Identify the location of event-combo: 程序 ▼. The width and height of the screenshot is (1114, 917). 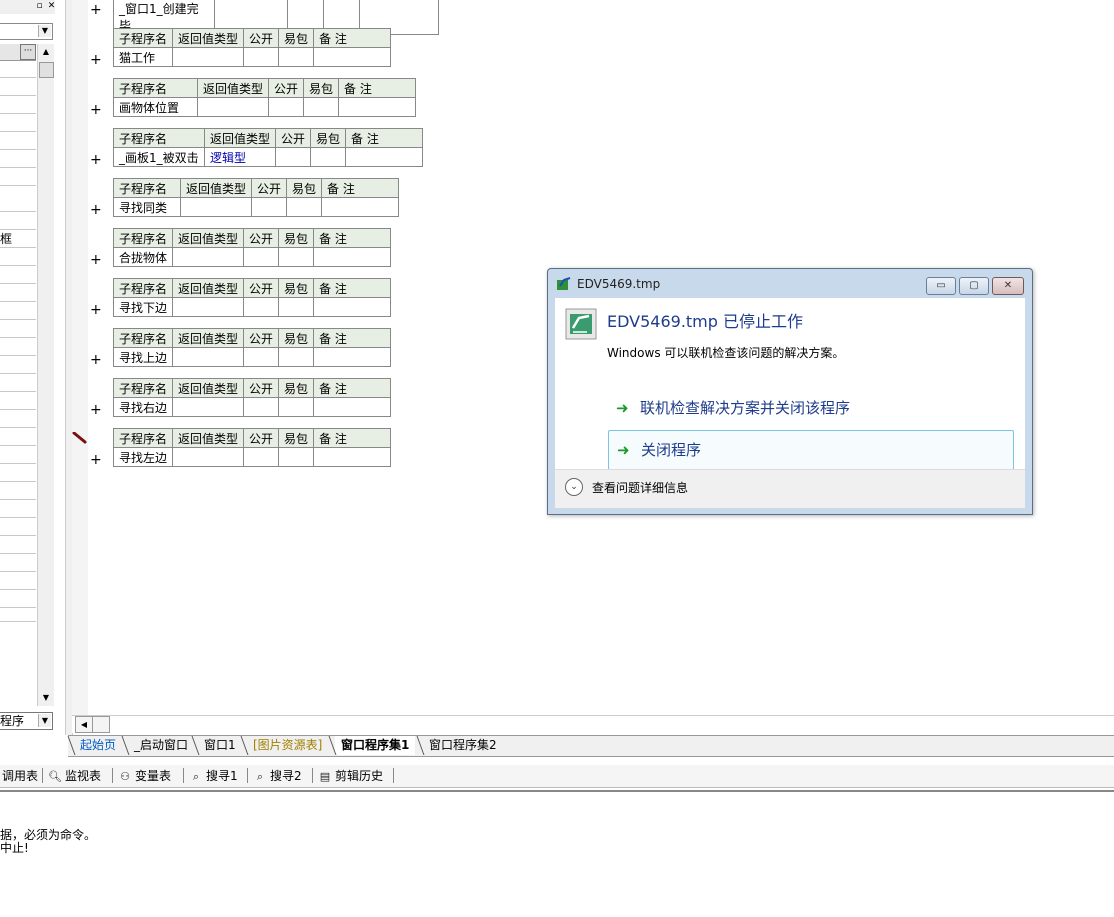
(26, 721).